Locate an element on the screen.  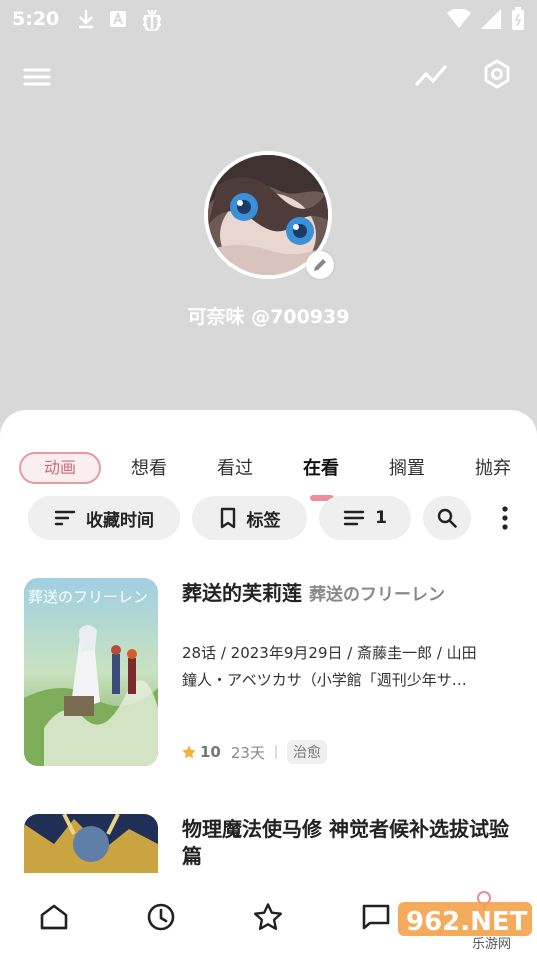
nav-messages-button is located at coordinates (376, 917).